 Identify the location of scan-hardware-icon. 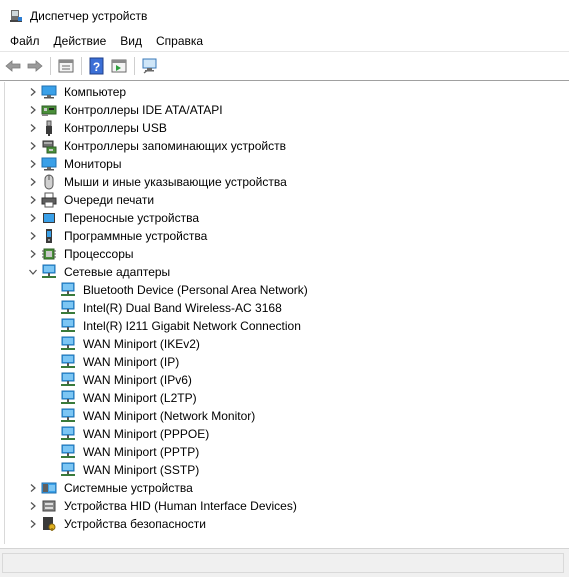
(149, 66).